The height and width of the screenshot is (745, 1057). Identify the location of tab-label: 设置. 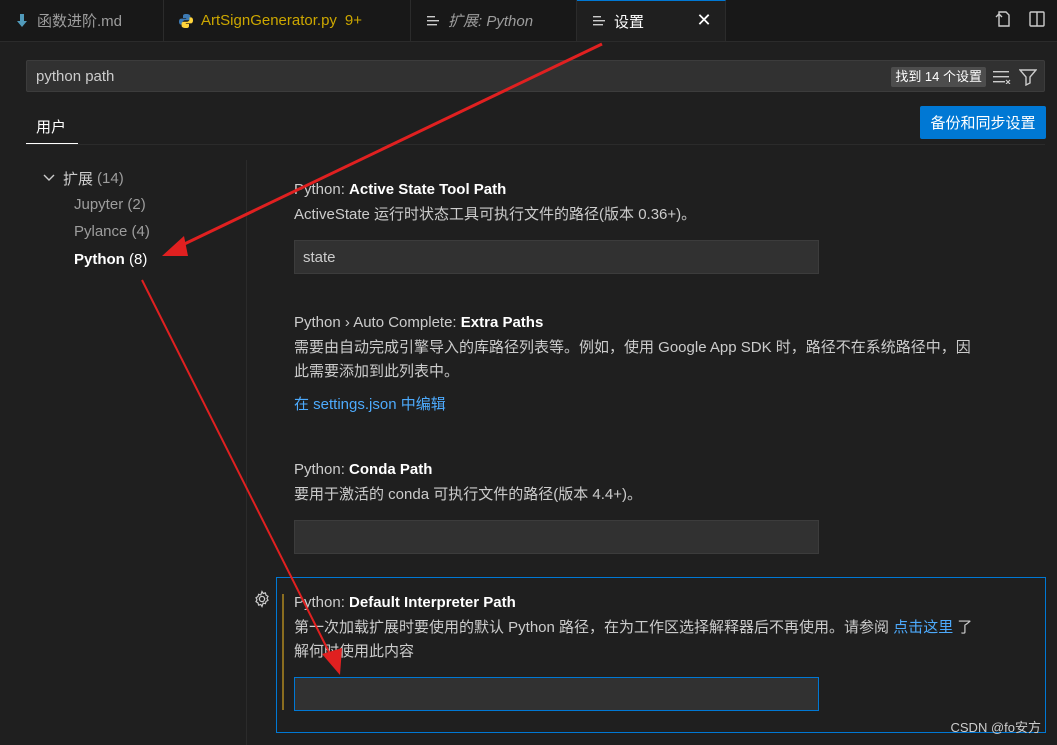
(629, 22).